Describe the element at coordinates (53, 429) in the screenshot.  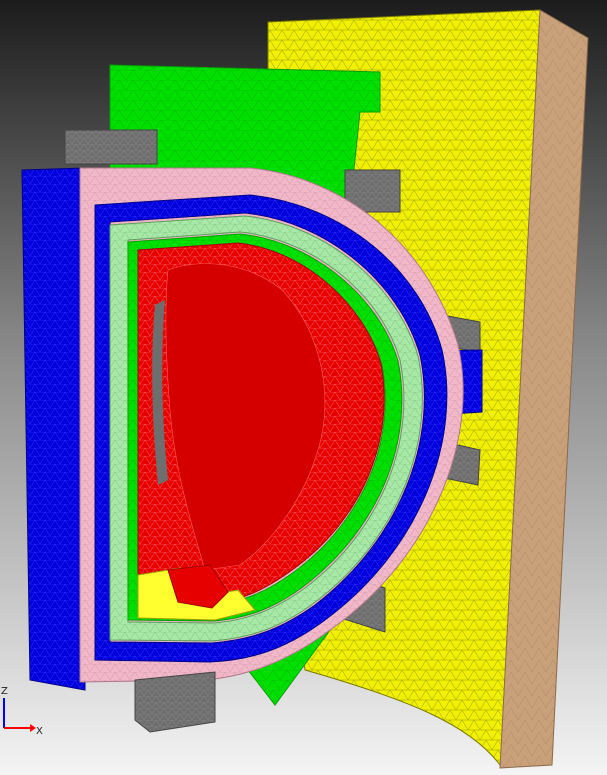
I see `blue-left-column` at that location.